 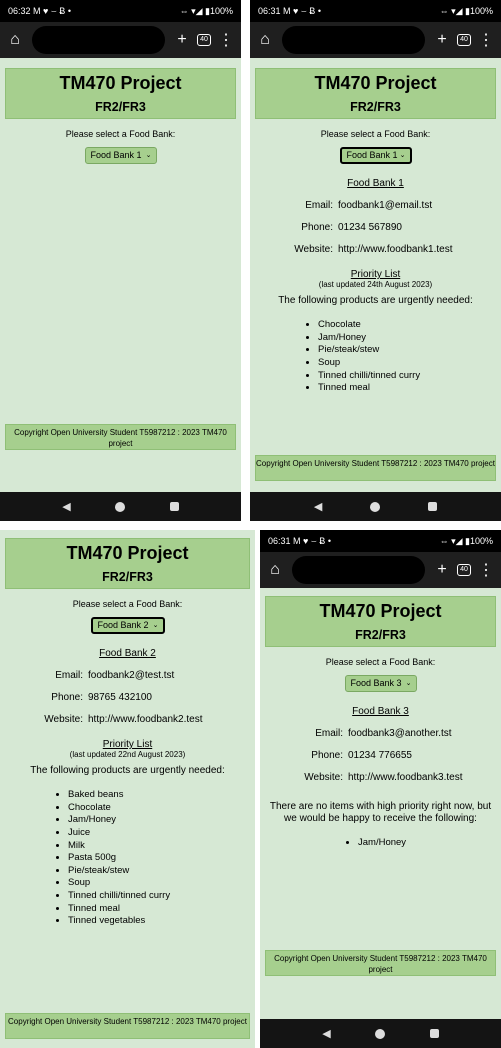 What do you see at coordinates (127, 744) in the screenshot?
I see `priority-list-title: Priority List` at bounding box center [127, 744].